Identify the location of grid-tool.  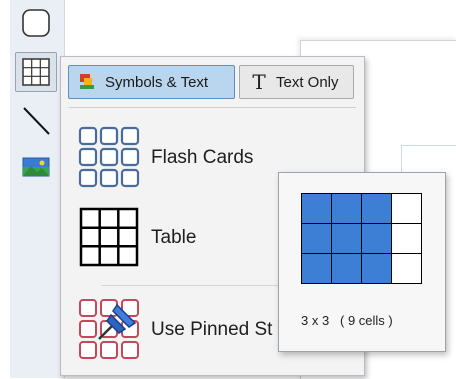
(36, 72).